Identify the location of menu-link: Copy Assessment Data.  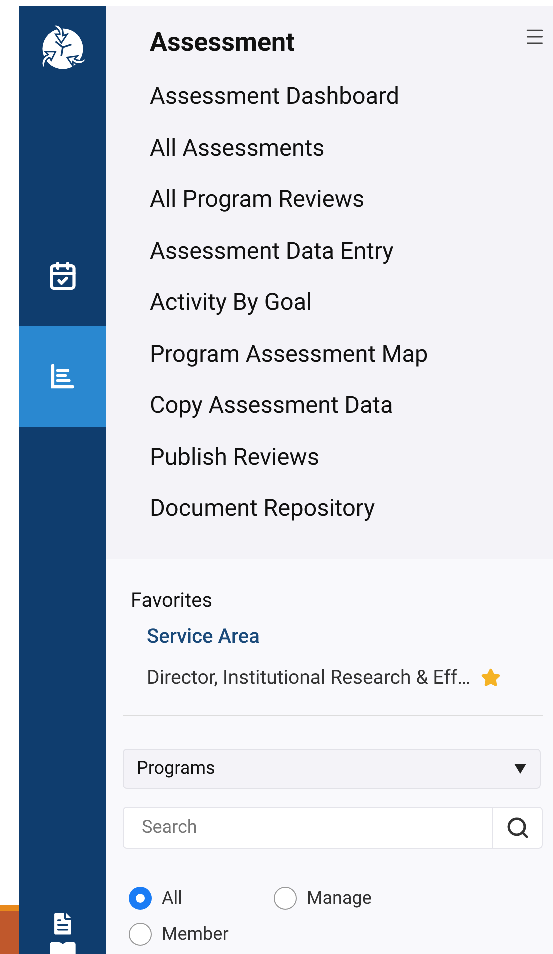
(348, 406).